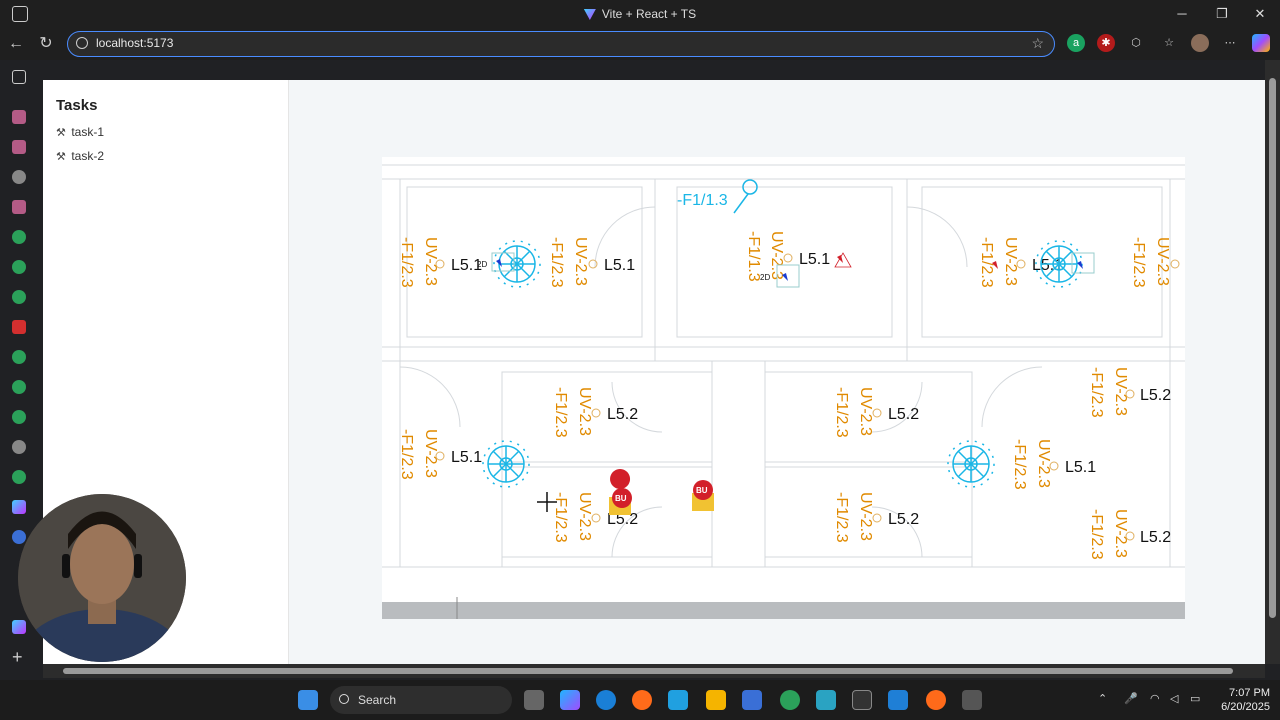 The height and width of the screenshot is (720, 1280). I want to click on windows-taskbar: Search ⌃ 🎤 ◠ ◁ ▭ 7:07 PM 6/20/2025, so click(640, 700).